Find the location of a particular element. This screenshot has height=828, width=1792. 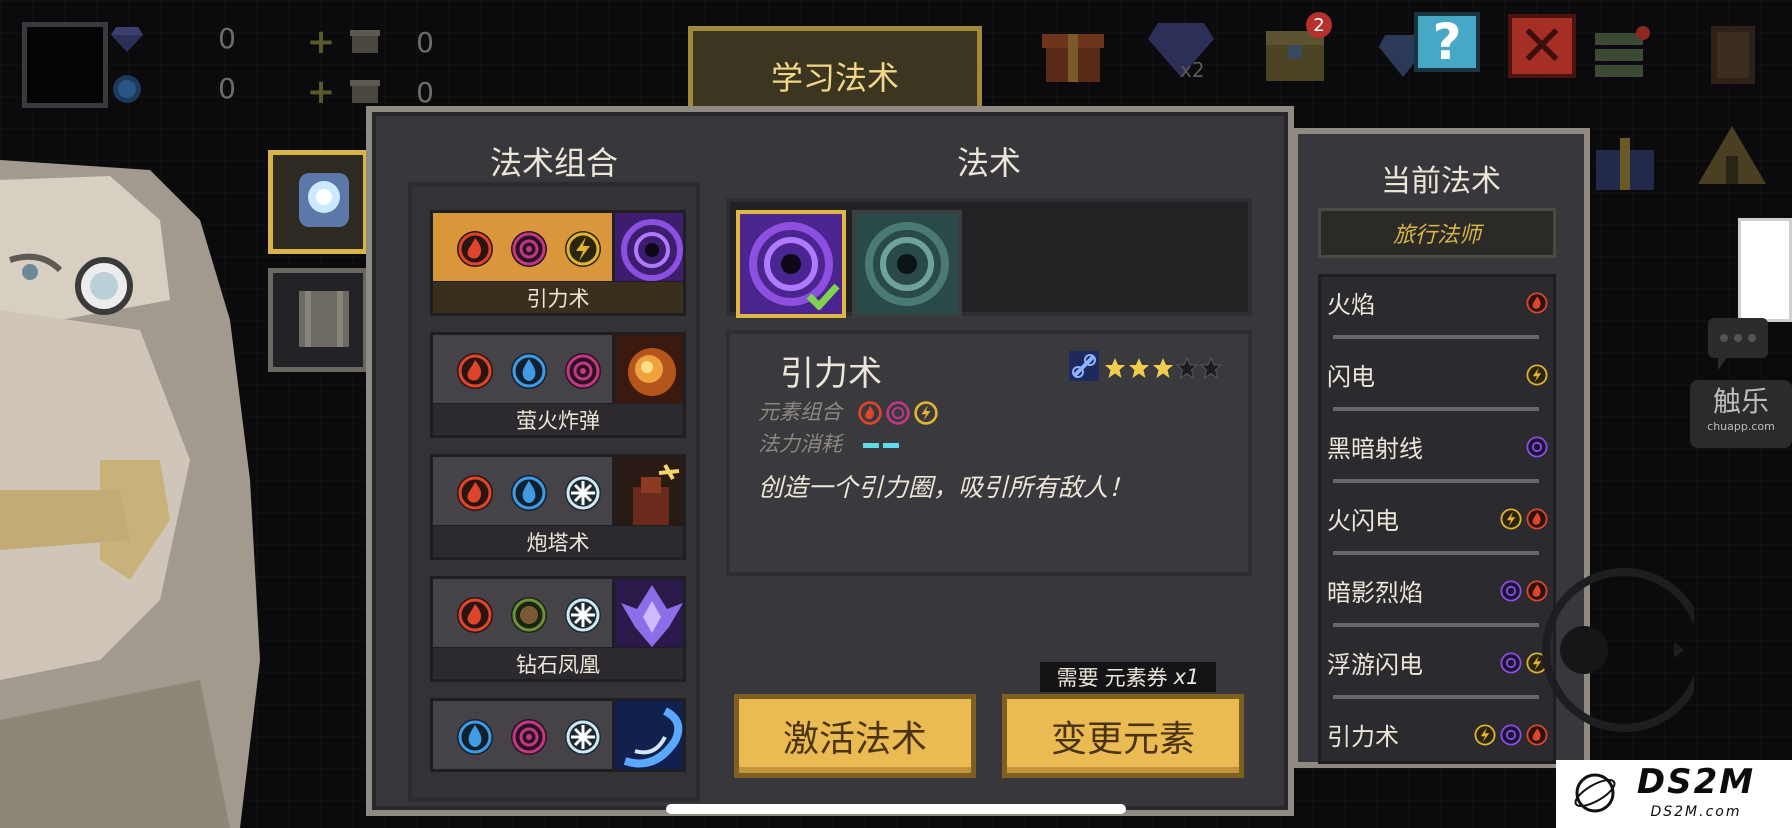

current-spell-row: 黑暗射线 is located at coordinates (1438, 457).